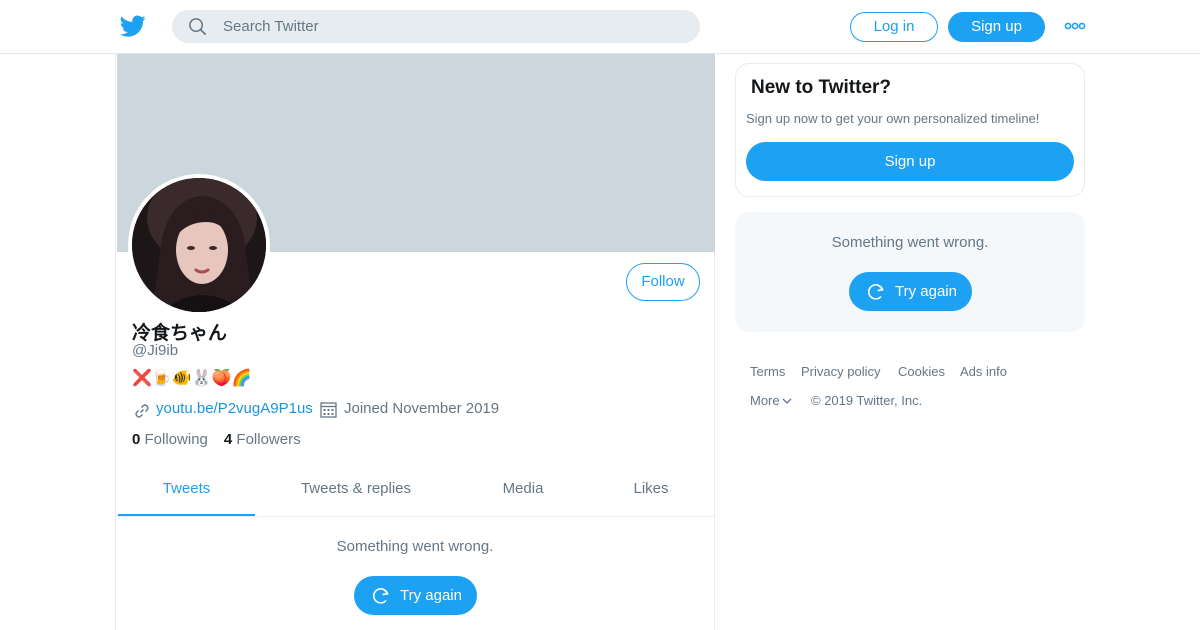 The width and height of the screenshot is (1200, 630). What do you see at coordinates (176, 439) in the screenshot?
I see `following-label: Following` at bounding box center [176, 439].